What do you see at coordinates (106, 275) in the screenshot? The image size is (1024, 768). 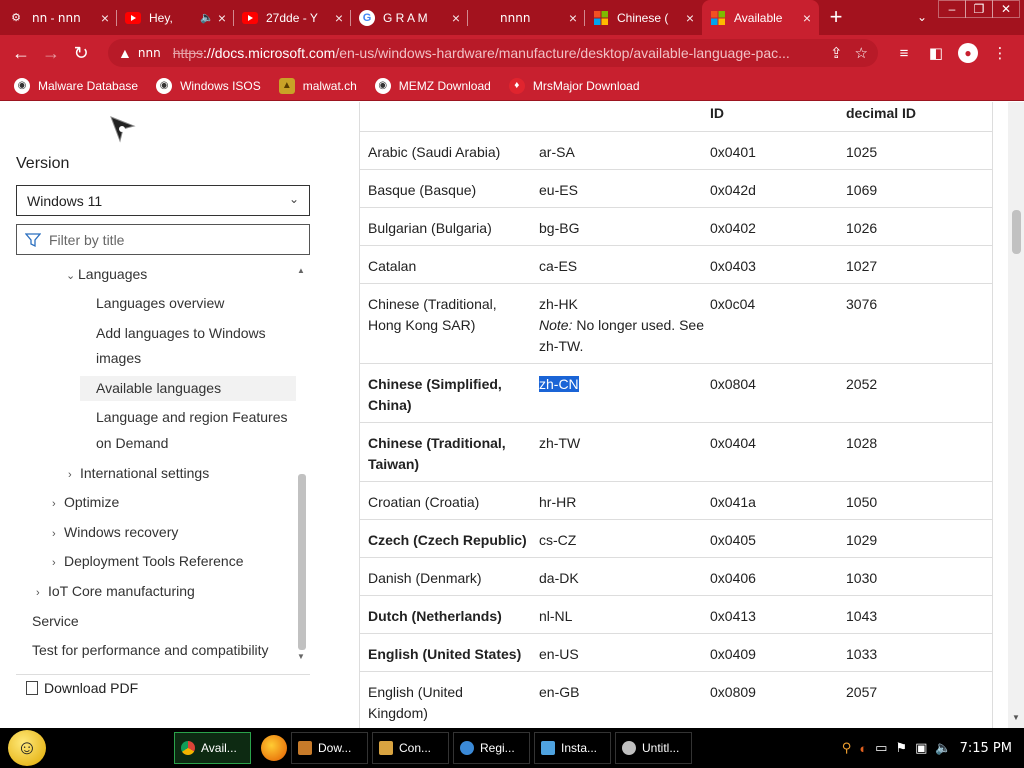 I see `toc-item-languages: ⌄ Languages` at bounding box center [106, 275].